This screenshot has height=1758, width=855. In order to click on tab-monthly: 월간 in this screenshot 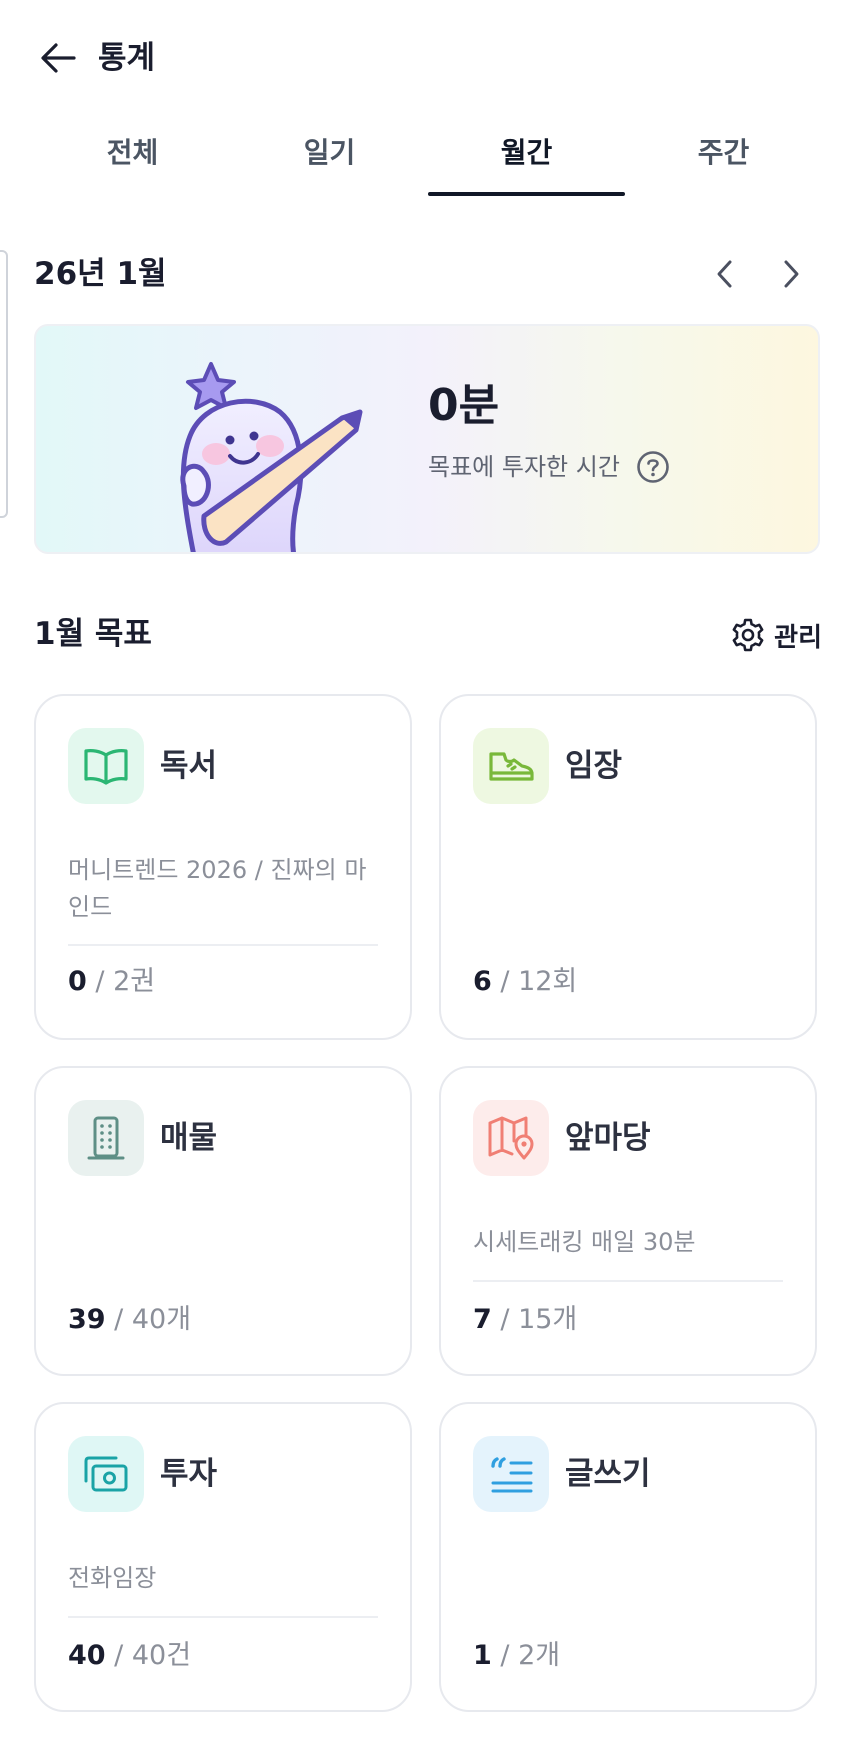, I will do `click(526, 158)`.